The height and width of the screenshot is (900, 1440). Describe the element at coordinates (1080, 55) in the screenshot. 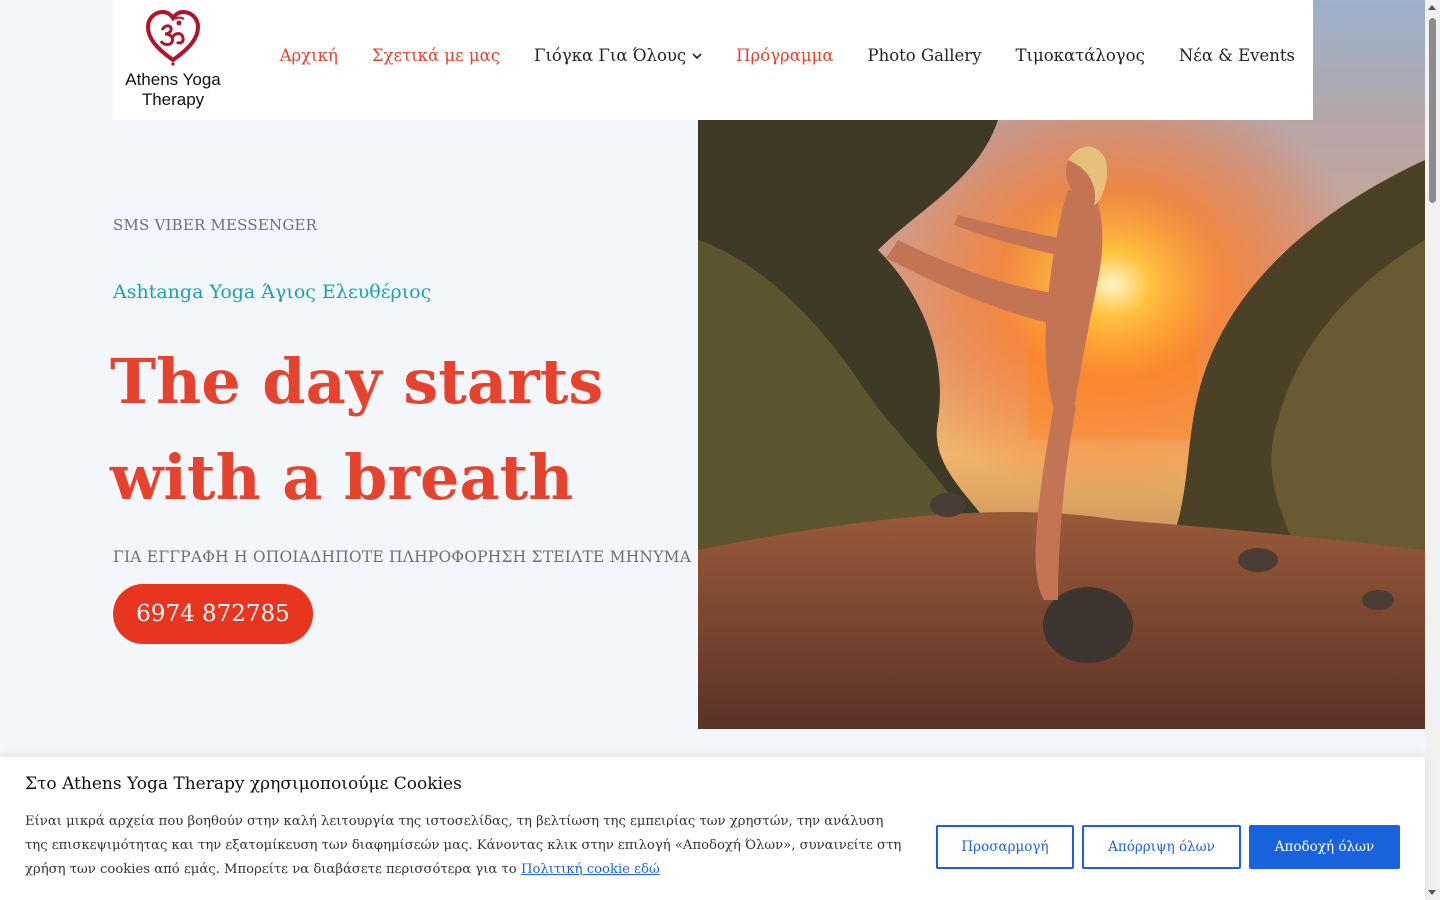

I see `nav-item-price-list: Τιμοκατάλογος` at that location.